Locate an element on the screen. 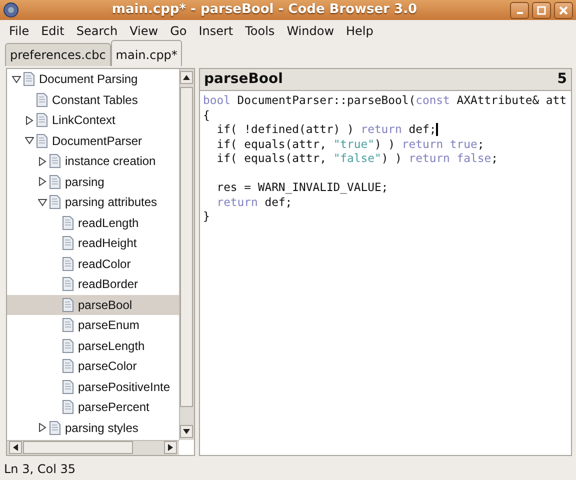 The height and width of the screenshot is (480, 576). down-arrow-icon is located at coordinates (186, 431).